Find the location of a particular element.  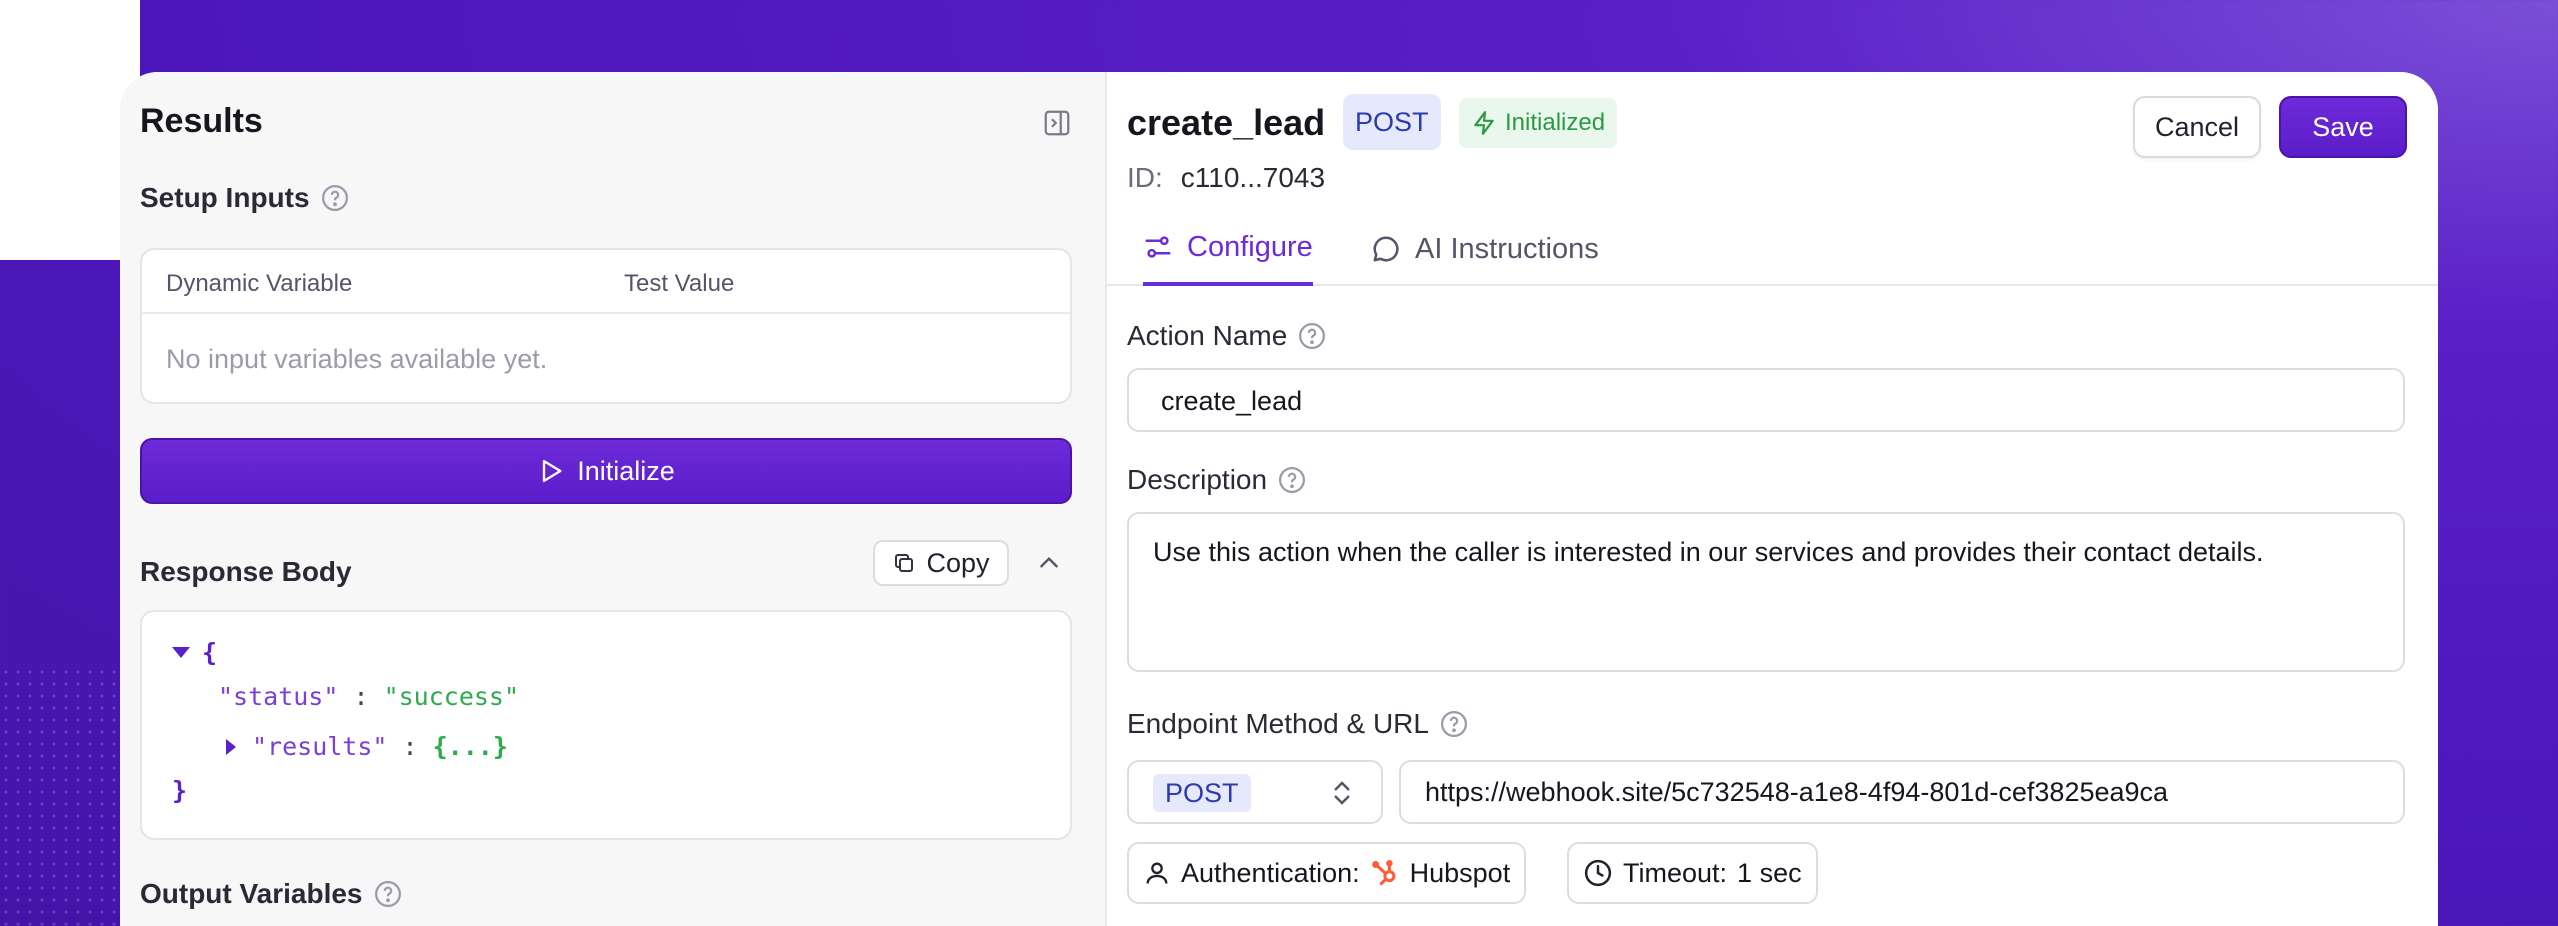

json-key-results: "results" is located at coordinates (320, 746).